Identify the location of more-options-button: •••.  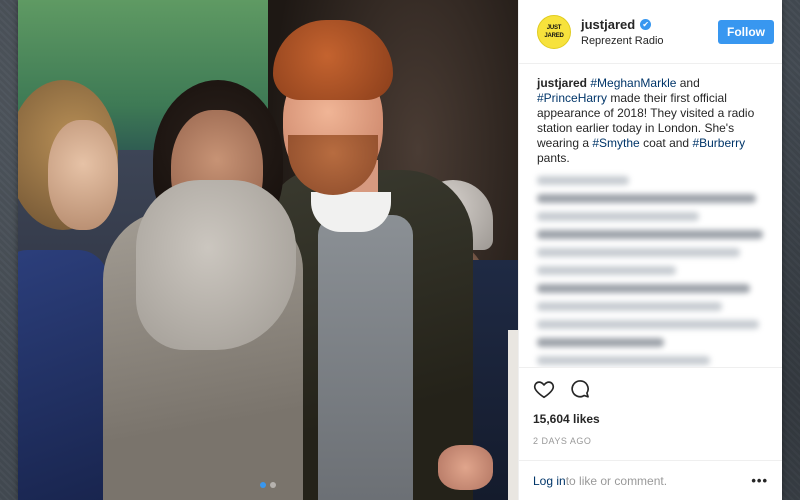
(759, 480).